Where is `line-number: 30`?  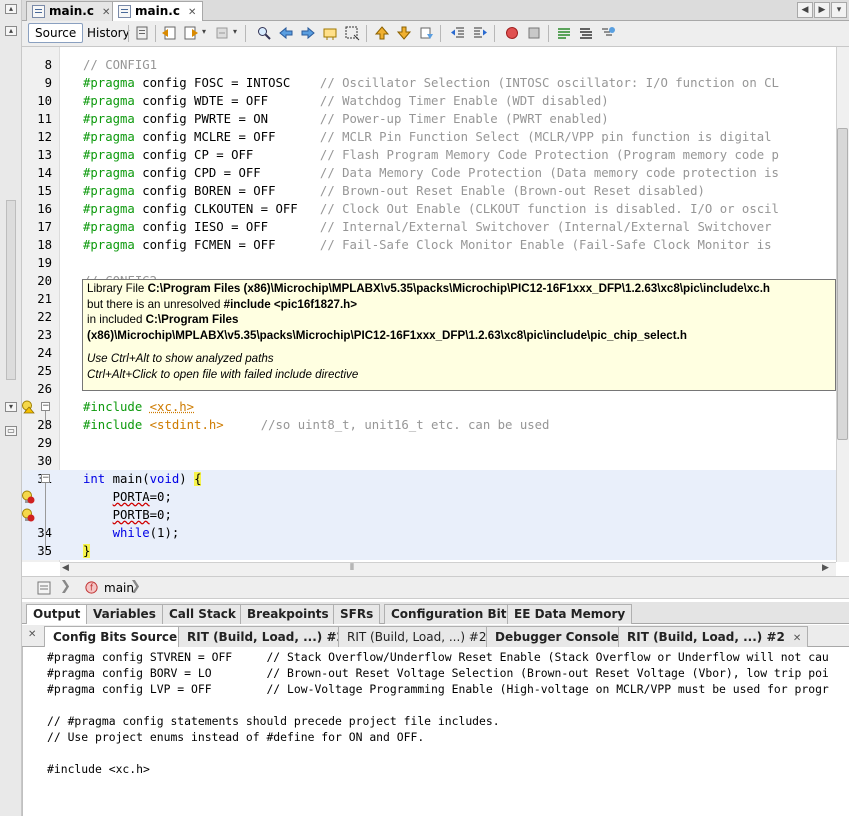
line-number: 30 is located at coordinates (44, 461).